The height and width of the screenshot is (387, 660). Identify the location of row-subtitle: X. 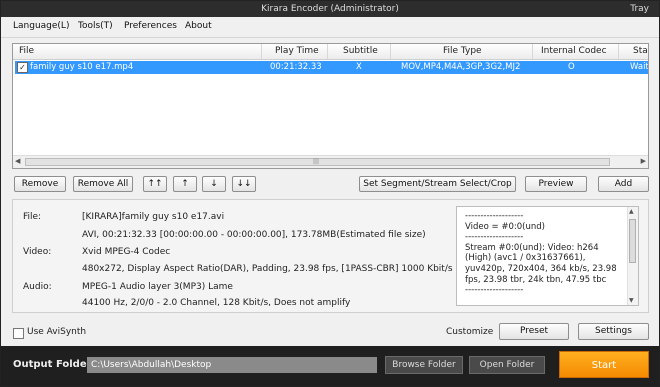
(359, 67).